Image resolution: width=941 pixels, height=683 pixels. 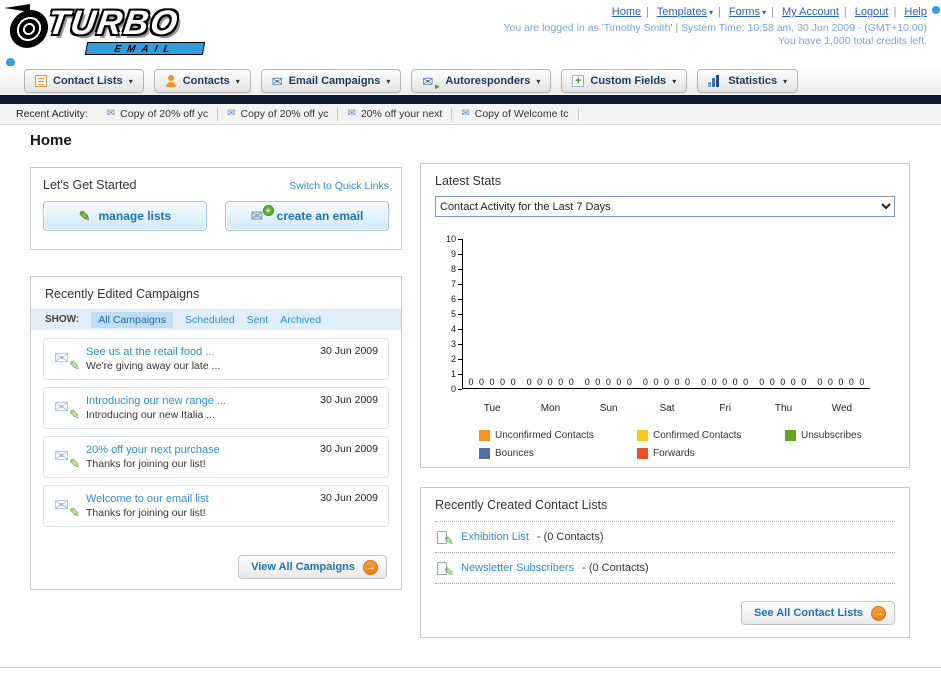 I want to click on link-home: Home, so click(x=626, y=12).